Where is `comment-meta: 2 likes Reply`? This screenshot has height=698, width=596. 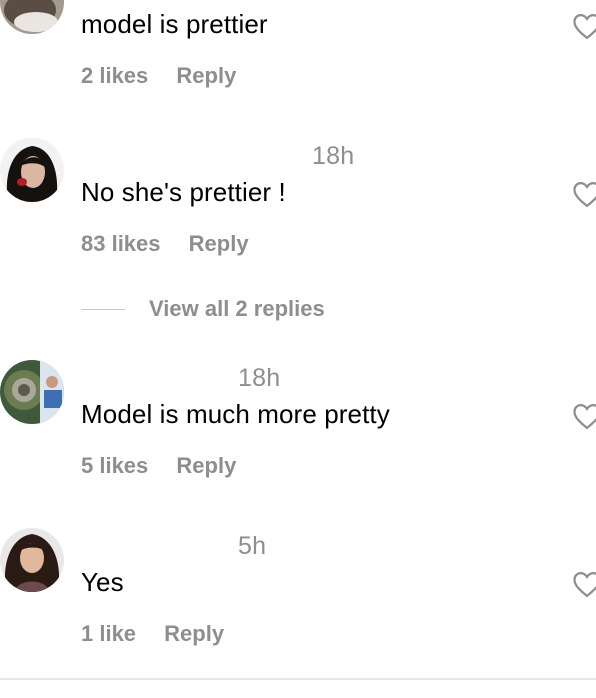
comment-meta: 2 likes Reply is located at coordinates (158, 76).